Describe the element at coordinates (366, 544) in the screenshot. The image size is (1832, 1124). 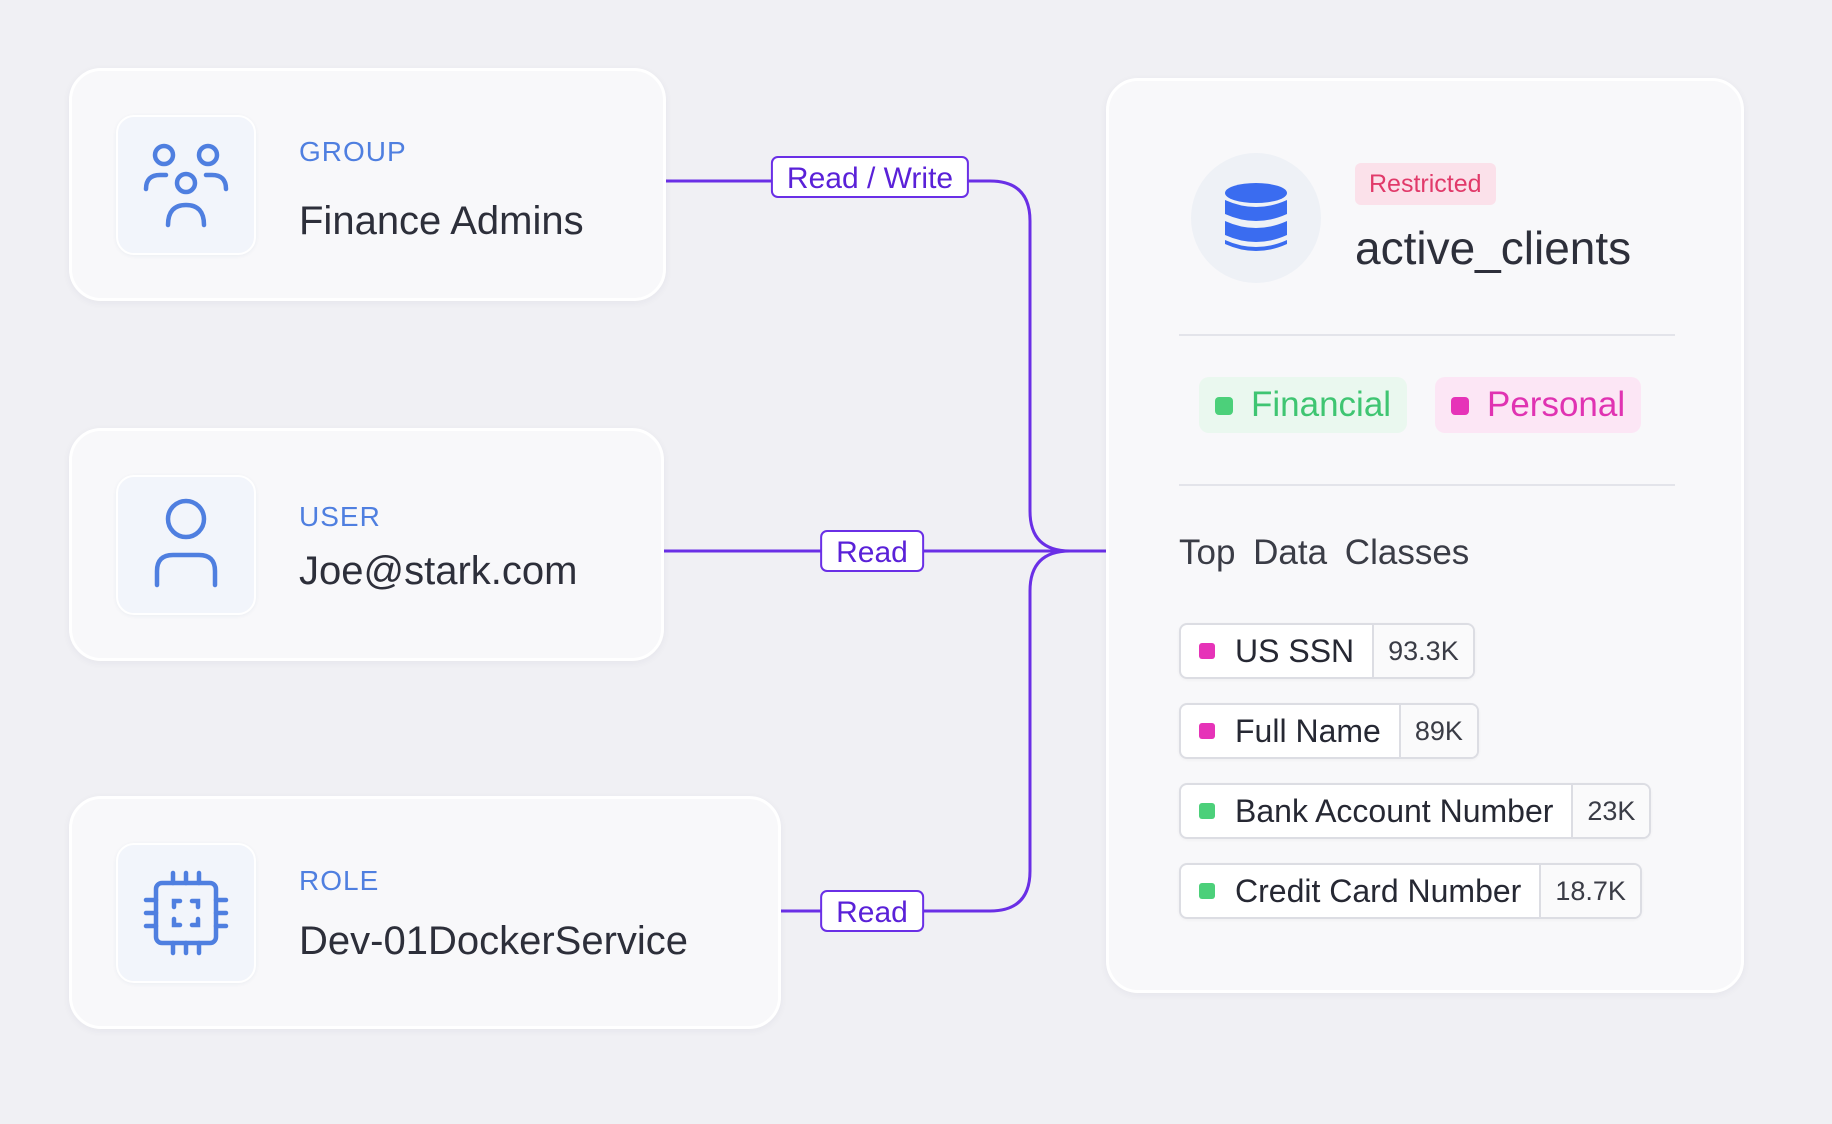
I see `user-card: USER Joe@stark.com` at that location.